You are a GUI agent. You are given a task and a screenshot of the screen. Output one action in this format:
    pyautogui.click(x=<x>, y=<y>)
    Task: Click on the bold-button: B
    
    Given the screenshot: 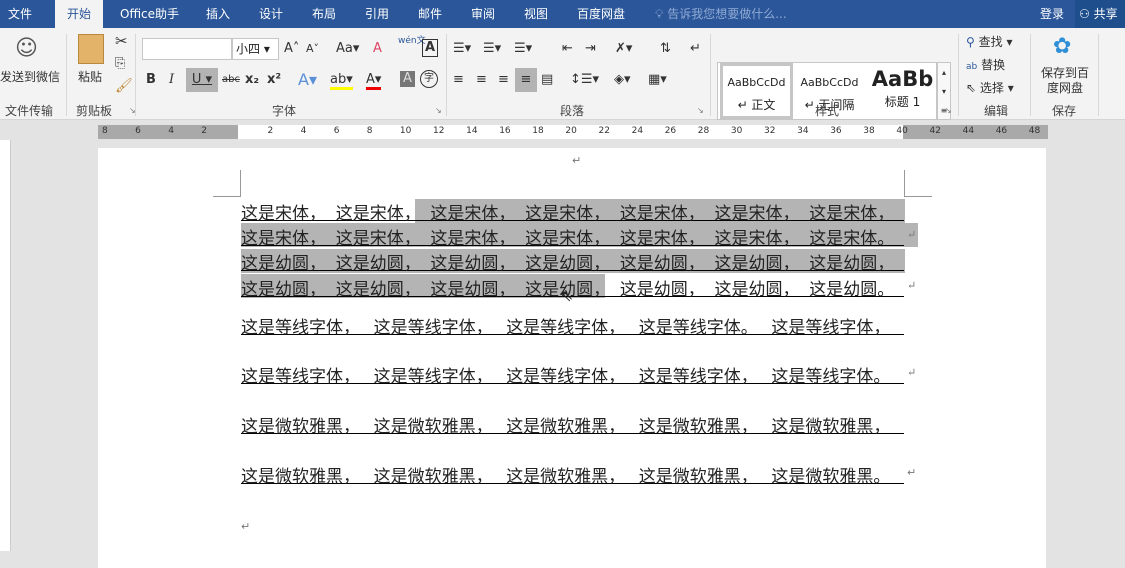 What is the action you would take?
    pyautogui.click(x=151, y=80)
    